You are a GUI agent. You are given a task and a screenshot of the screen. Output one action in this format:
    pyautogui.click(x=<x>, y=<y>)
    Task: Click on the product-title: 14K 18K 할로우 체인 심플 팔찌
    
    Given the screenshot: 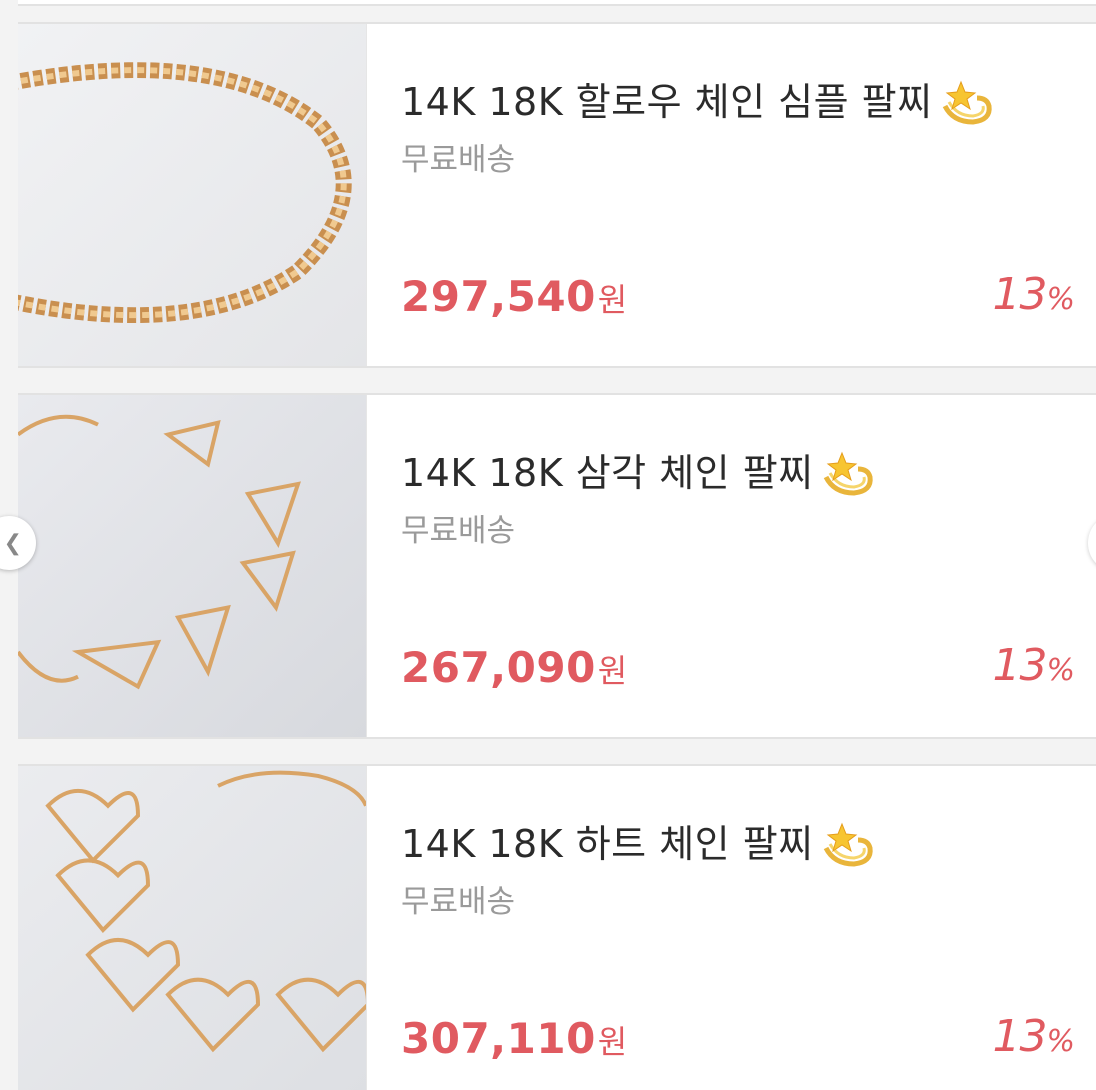 What is the action you would take?
    pyautogui.click(x=698, y=102)
    